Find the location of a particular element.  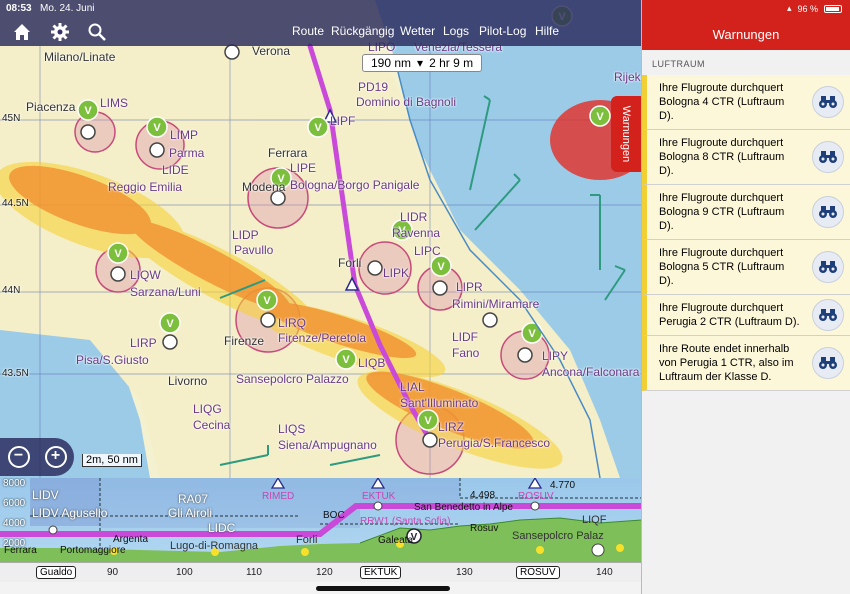

profile-label: Galeata is located at coordinates (396, 540).